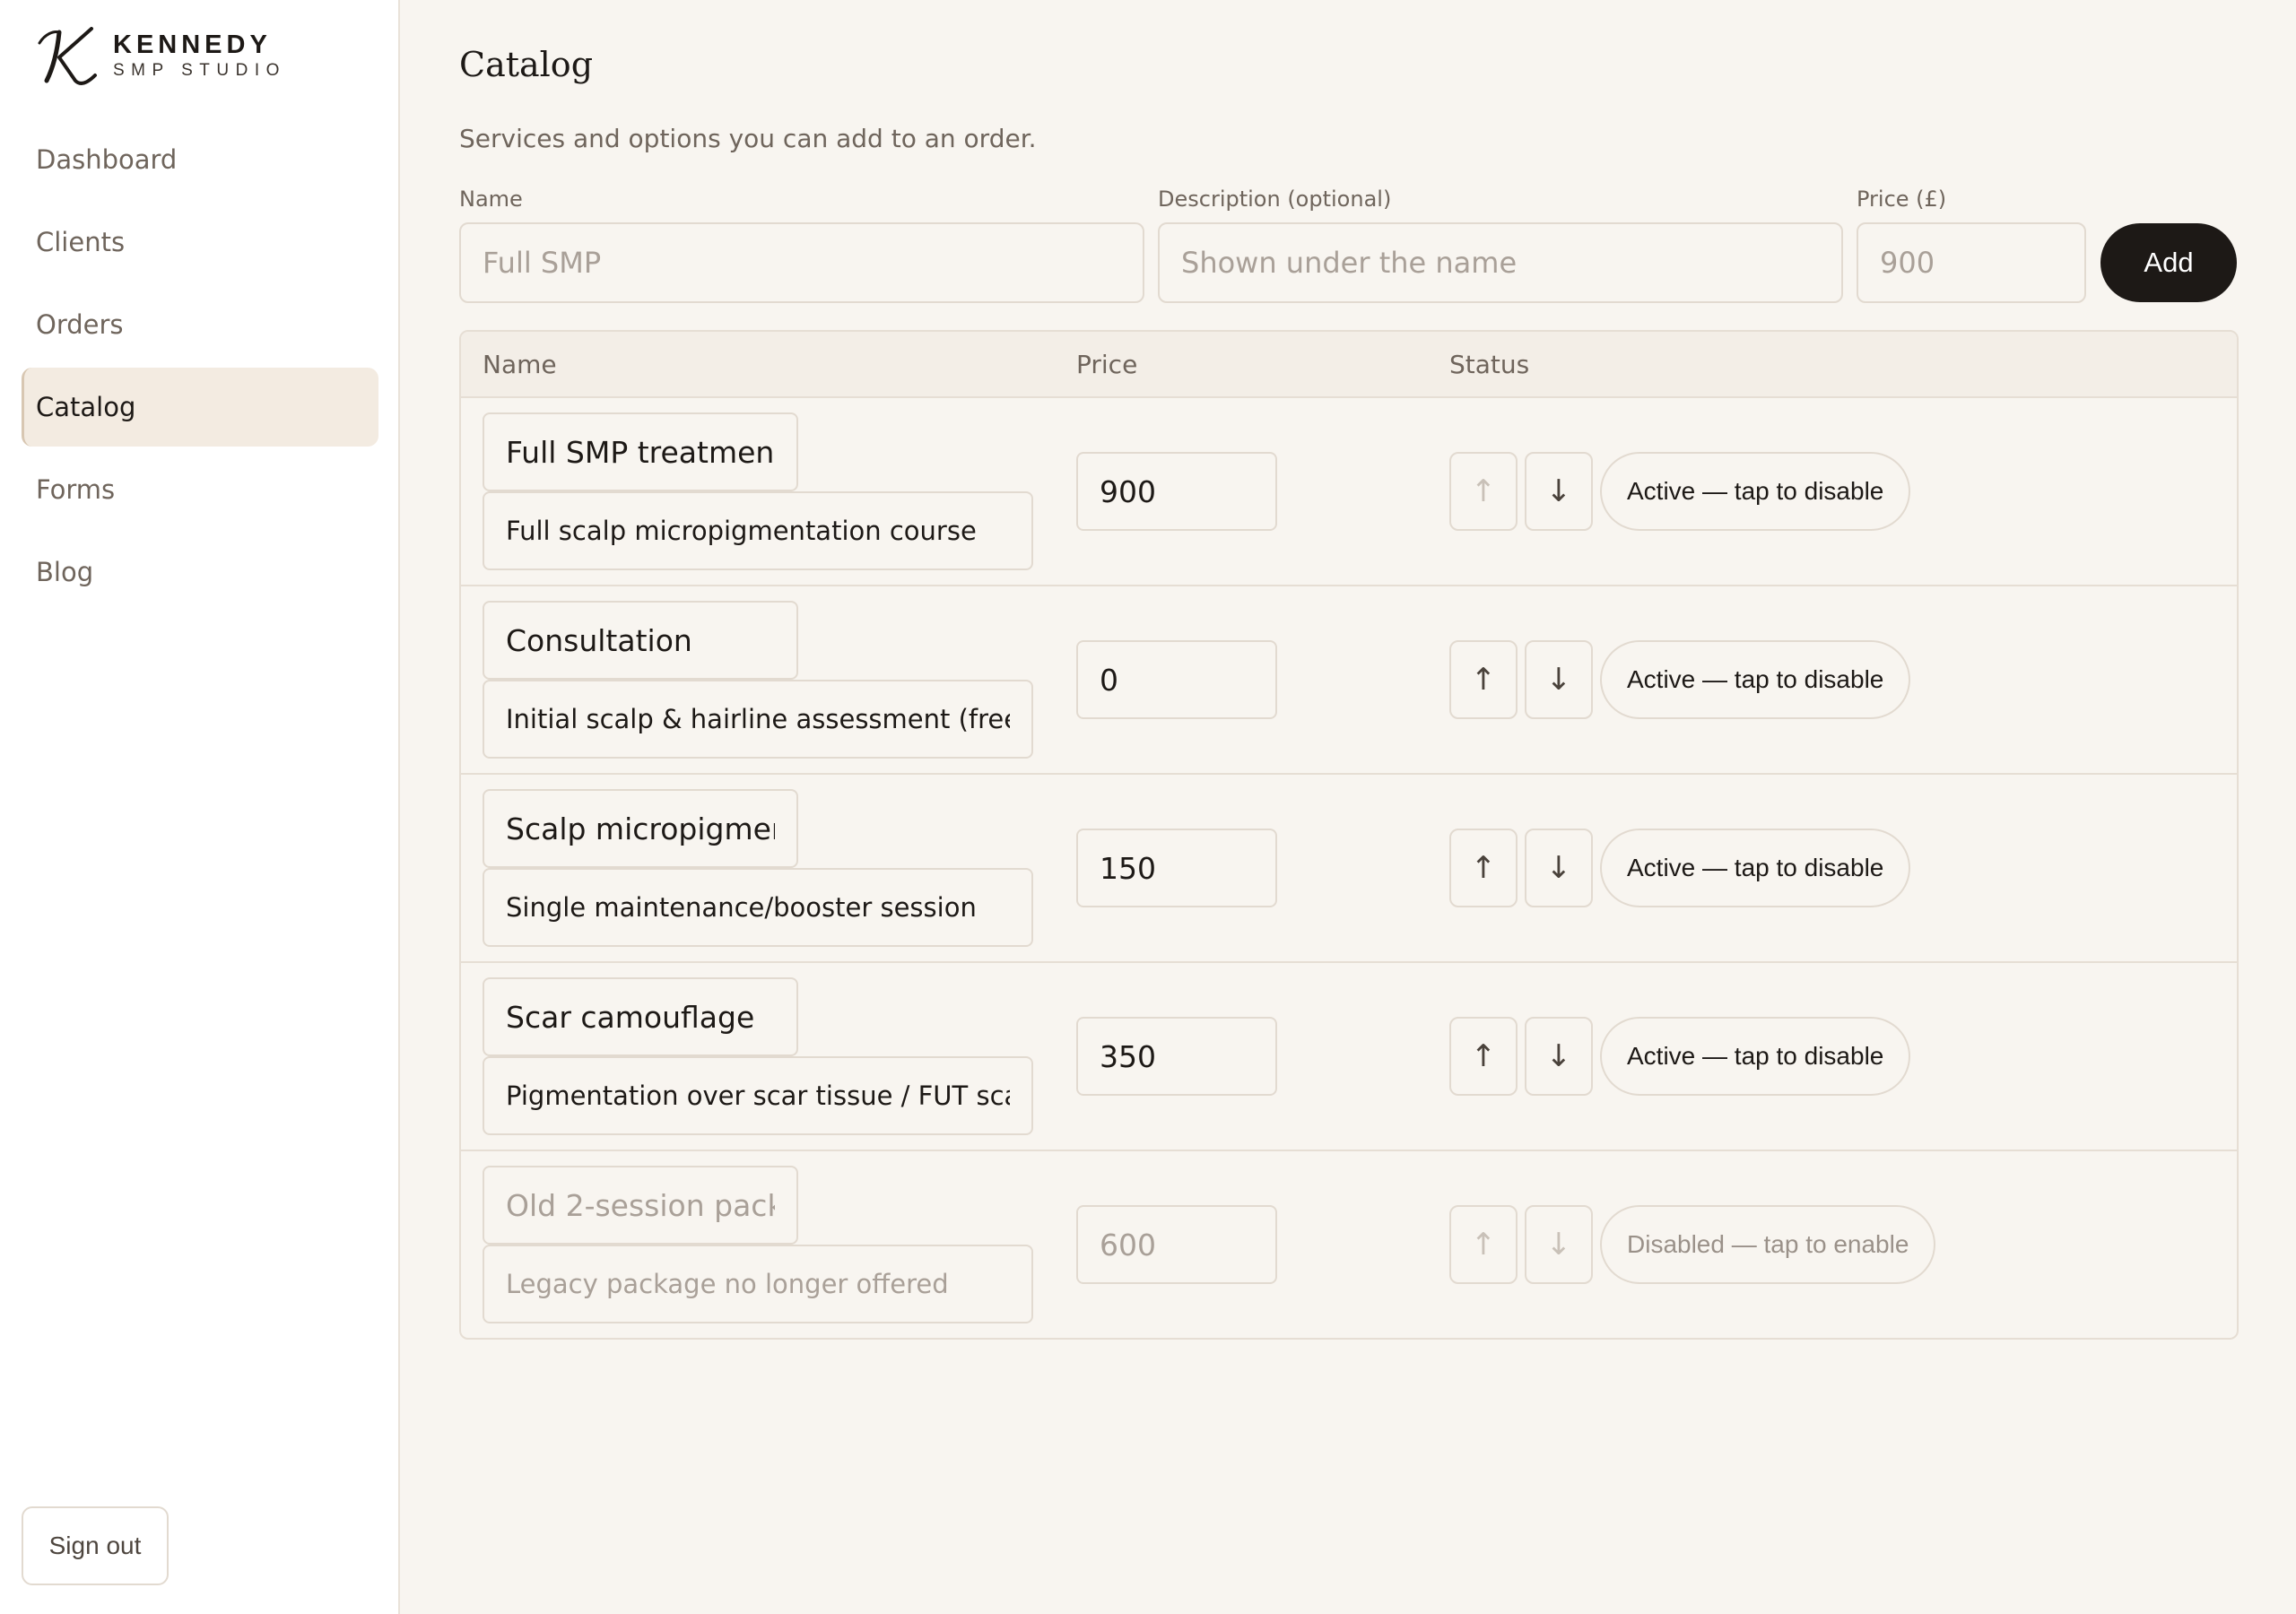  What do you see at coordinates (200, 159) in the screenshot?
I see `sidebar-item-dashboard: Dashboard` at bounding box center [200, 159].